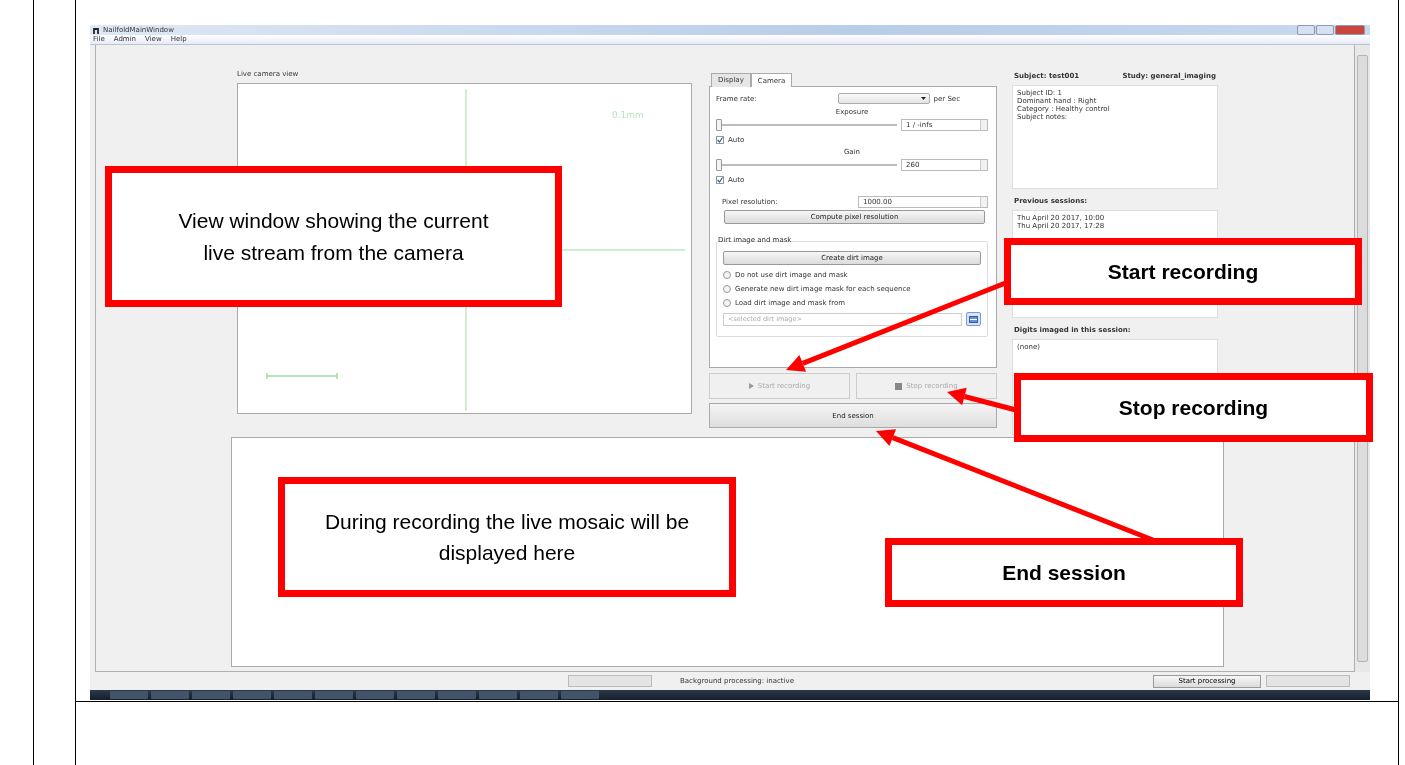  What do you see at coordinates (507, 537) in the screenshot?
I see `annotation-tooltip: During recording the live mosaic will be displayed here` at bounding box center [507, 537].